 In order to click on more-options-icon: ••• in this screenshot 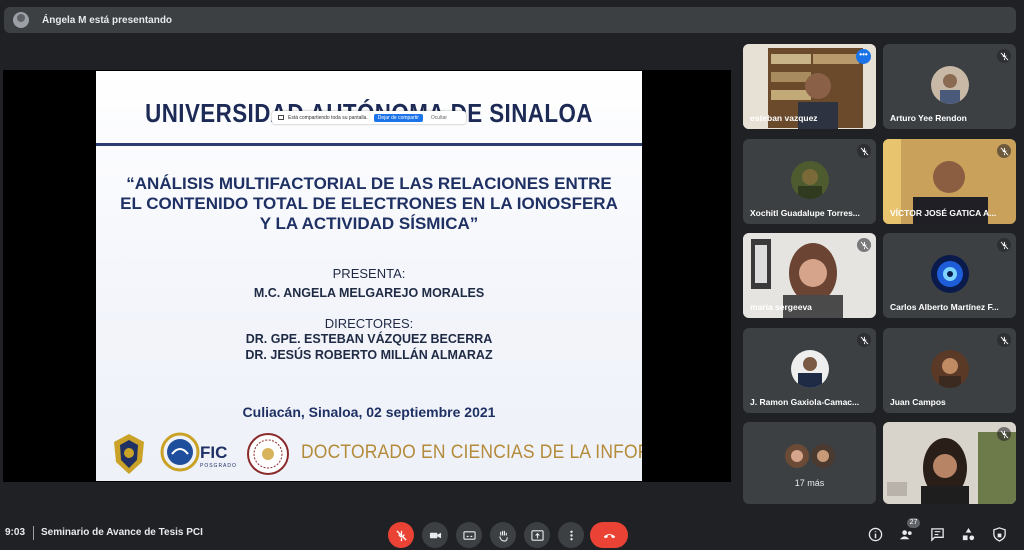, I will do `click(863, 56)`.